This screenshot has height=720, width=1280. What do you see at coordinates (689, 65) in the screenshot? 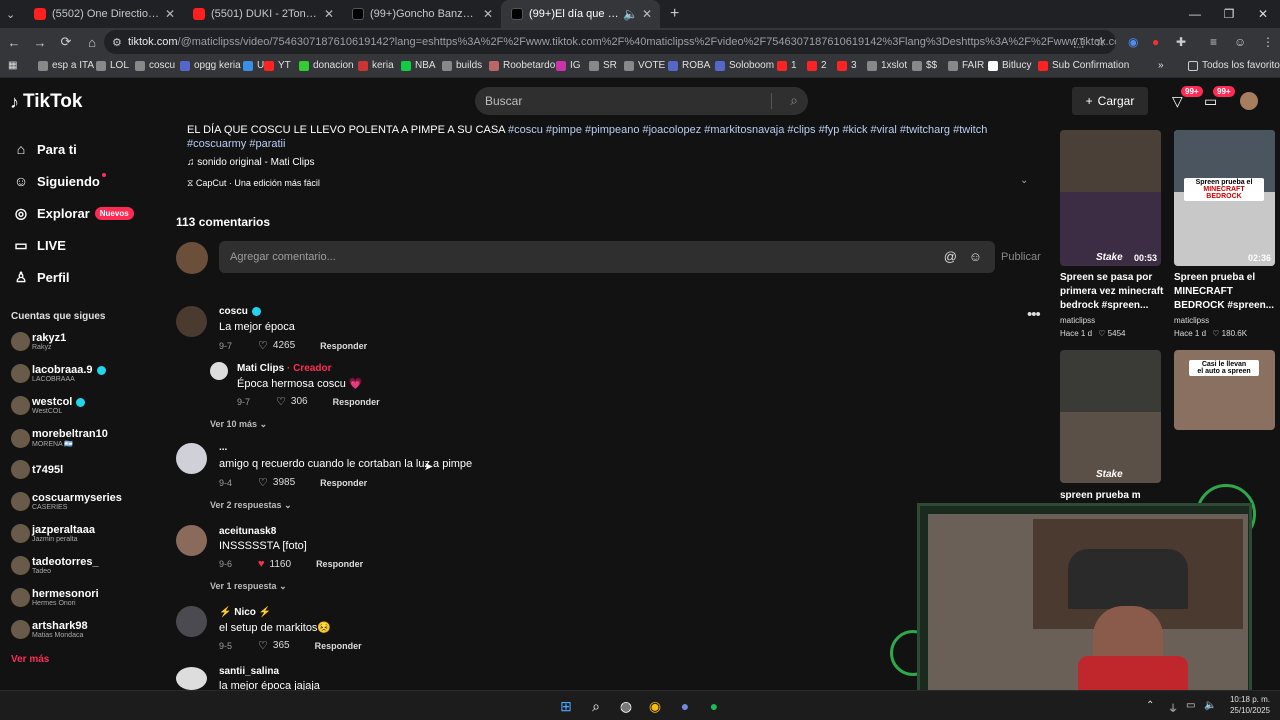
I see `bookmark-item: ROBA` at bounding box center [689, 65].